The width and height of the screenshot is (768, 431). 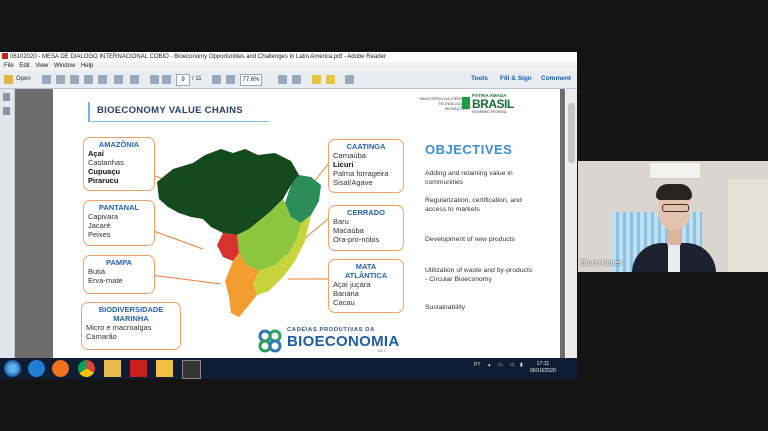 What do you see at coordinates (228, 247) in the screenshot?
I see `biome-pantanal` at bounding box center [228, 247].